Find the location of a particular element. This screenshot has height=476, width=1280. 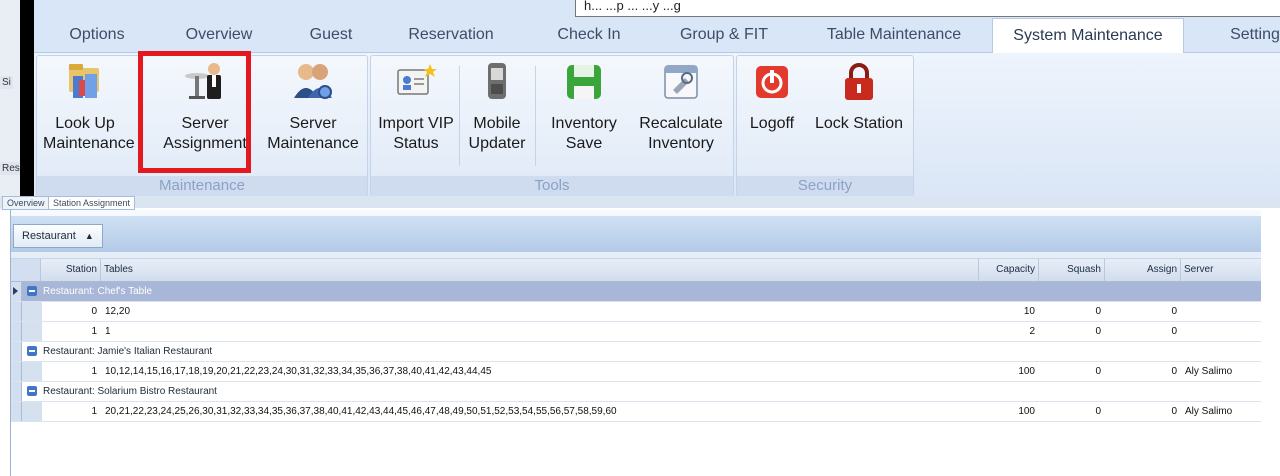

column-header-capacity: Capacity is located at coordinates (1009, 270).